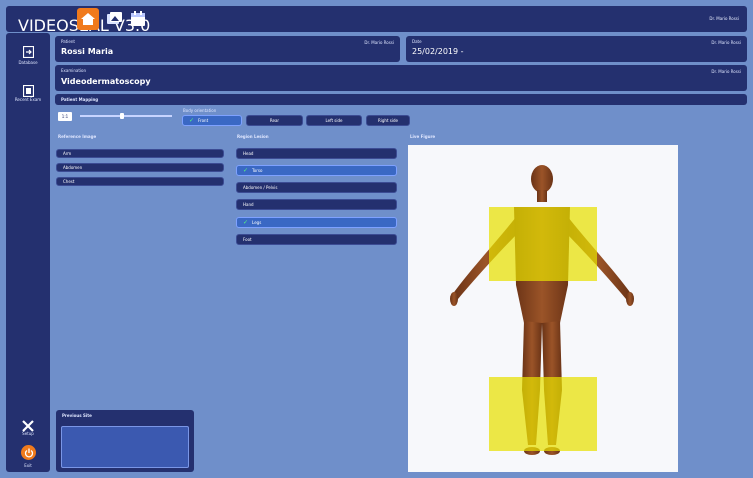 The width and height of the screenshot is (753, 478). I want to click on sidebar-item-exit: Exit, so click(28, 457).